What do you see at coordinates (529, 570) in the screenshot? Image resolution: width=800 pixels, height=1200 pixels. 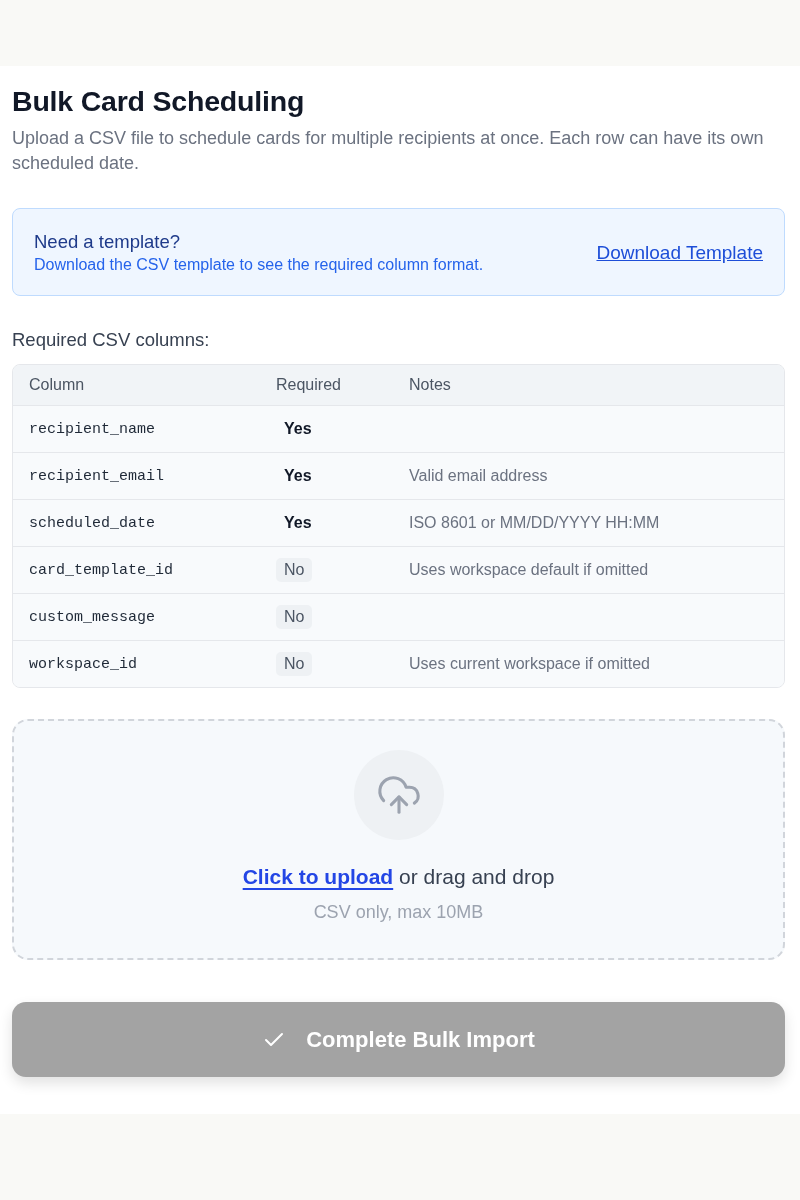 I see `notes-cell: Uses workspace default if omitted` at bounding box center [529, 570].